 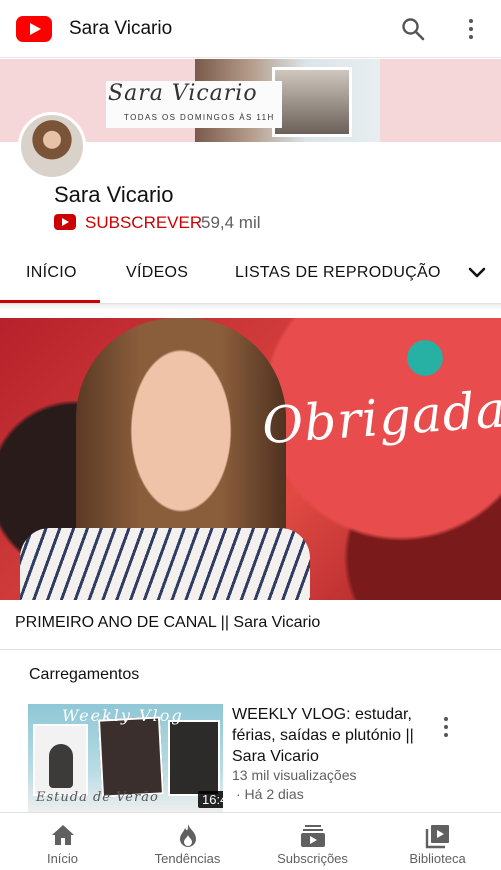 I want to click on nav-subscricoes: Subscrições, so click(x=312, y=841).